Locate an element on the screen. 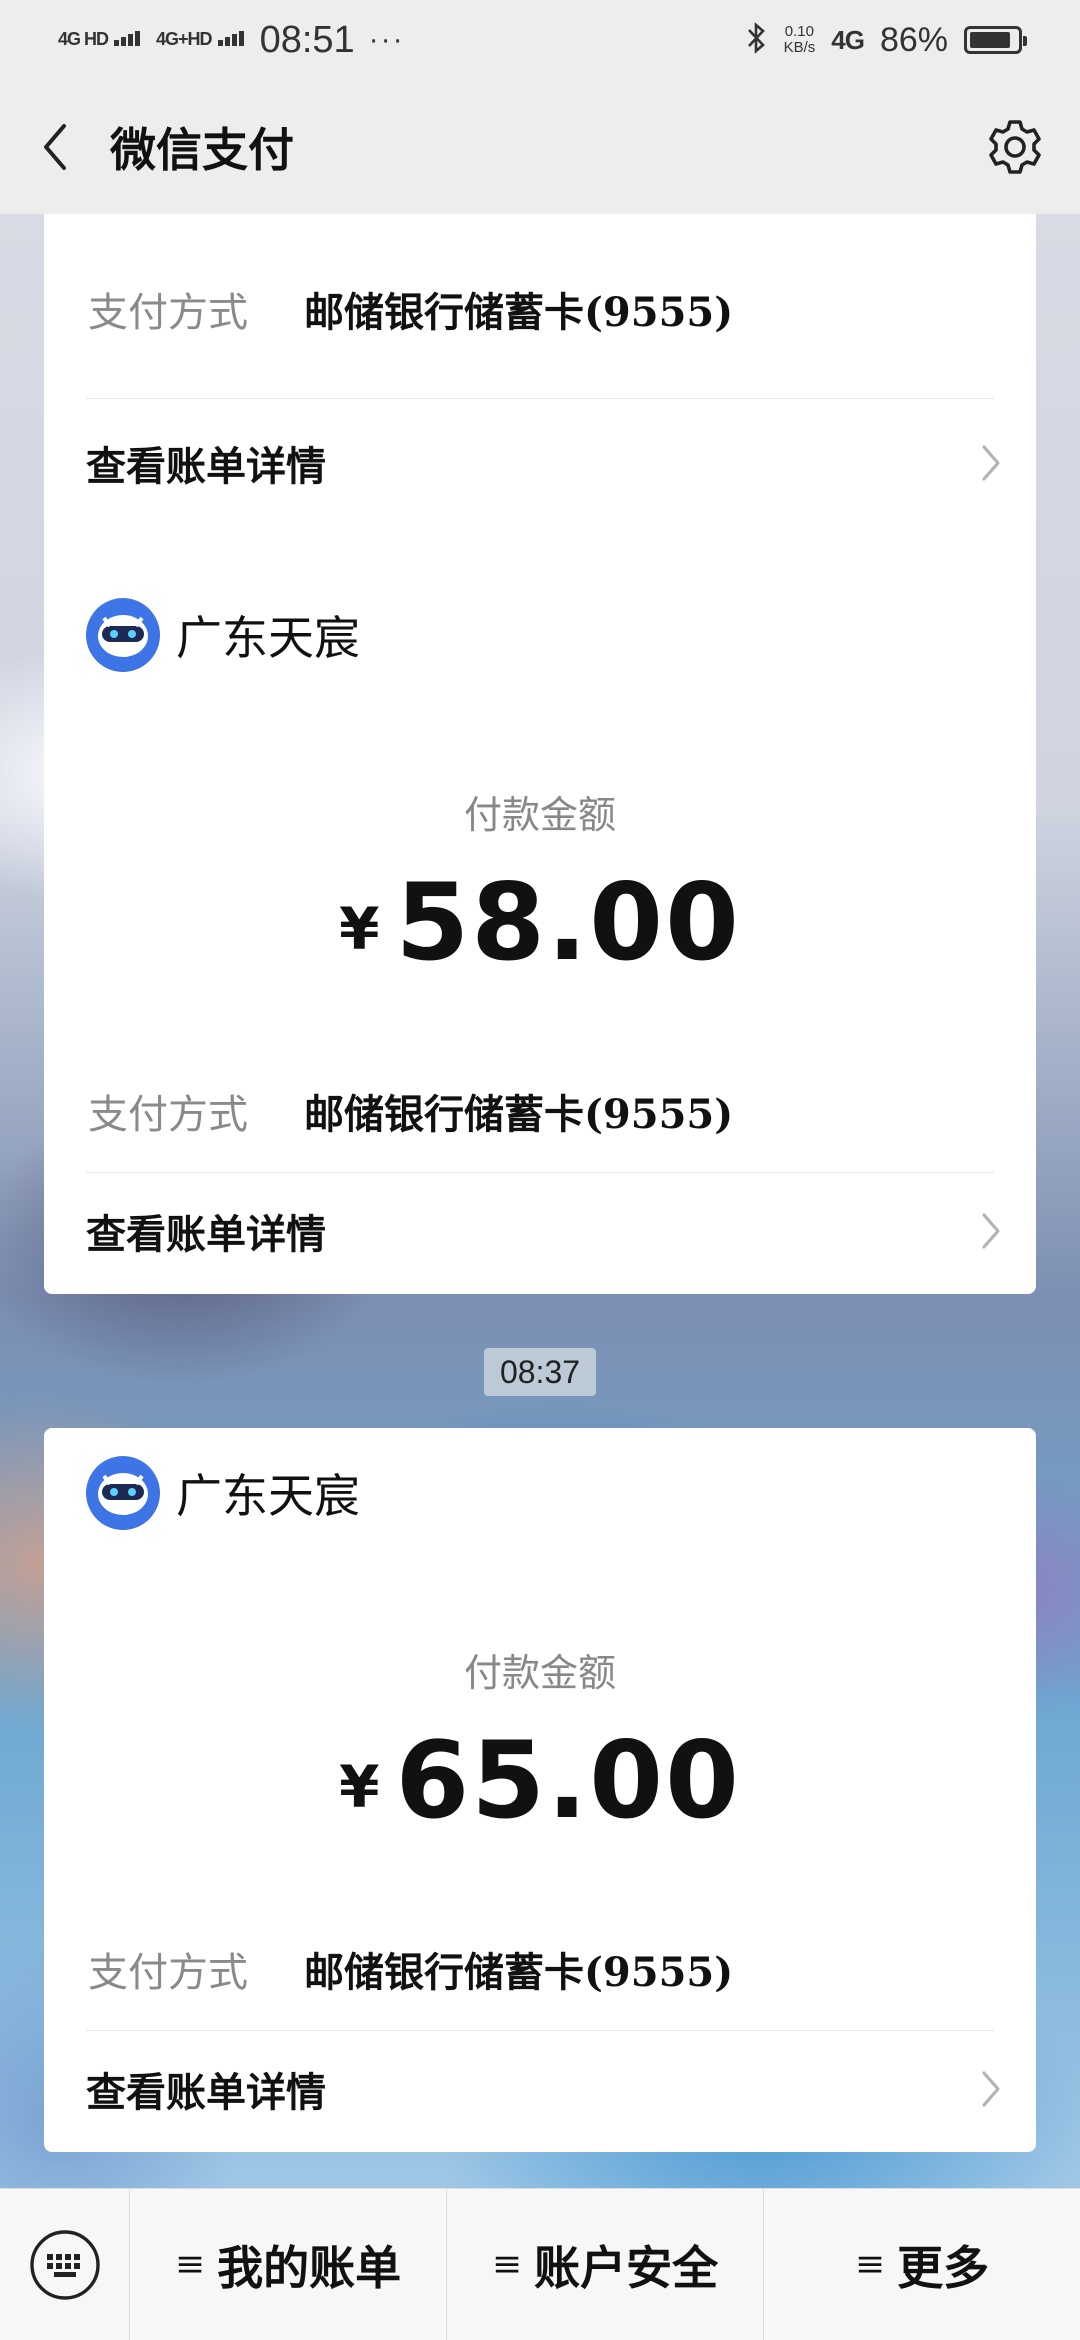 The width and height of the screenshot is (1080, 2340). menu-more: ≡ 更多 is located at coordinates (922, 2264).